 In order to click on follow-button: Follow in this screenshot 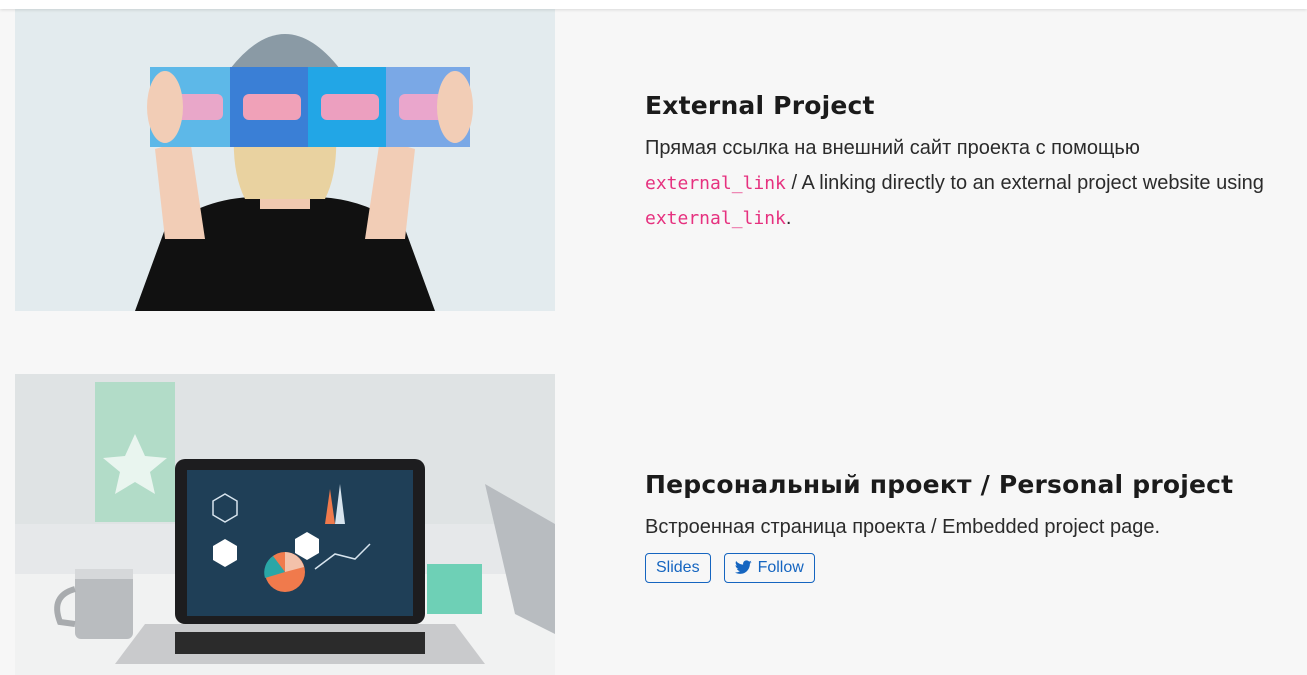, I will do `click(769, 567)`.